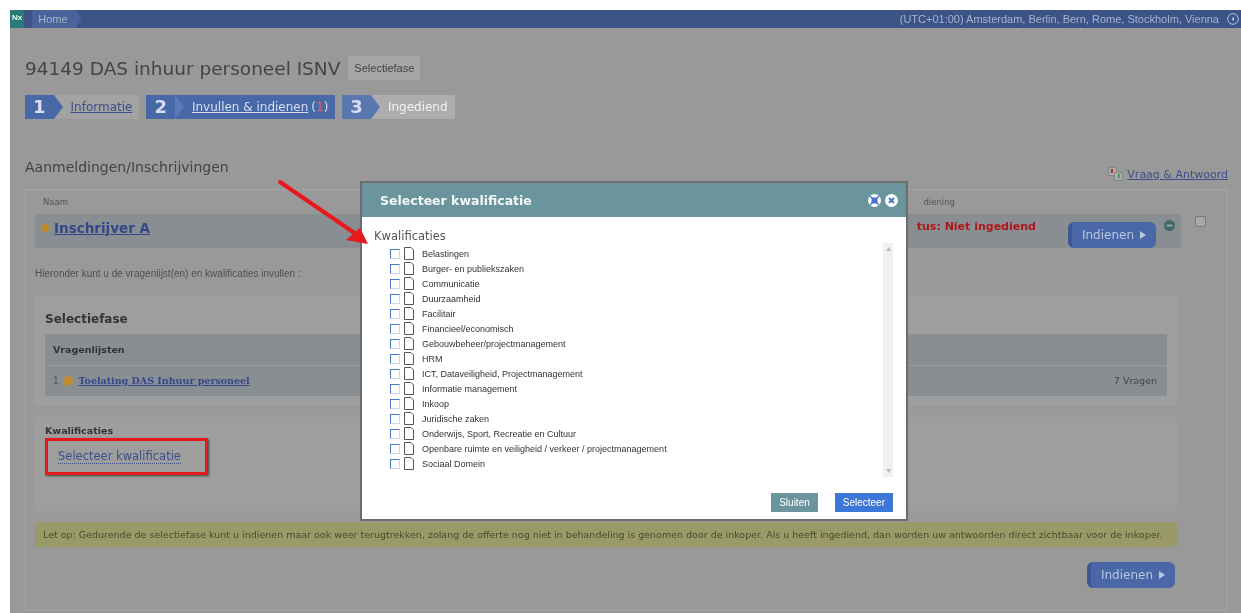  What do you see at coordinates (86, 319) in the screenshot?
I see `phase-title: Selectiefase` at bounding box center [86, 319].